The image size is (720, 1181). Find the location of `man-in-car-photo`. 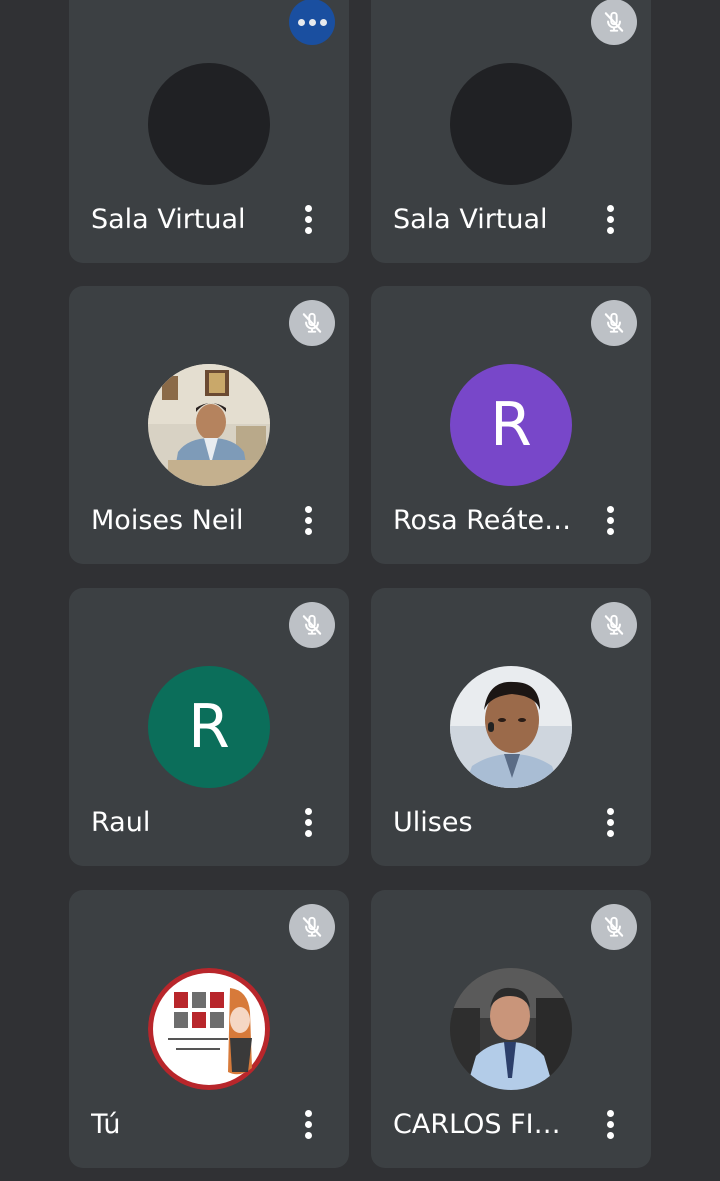

man-in-car-photo is located at coordinates (511, 1029).